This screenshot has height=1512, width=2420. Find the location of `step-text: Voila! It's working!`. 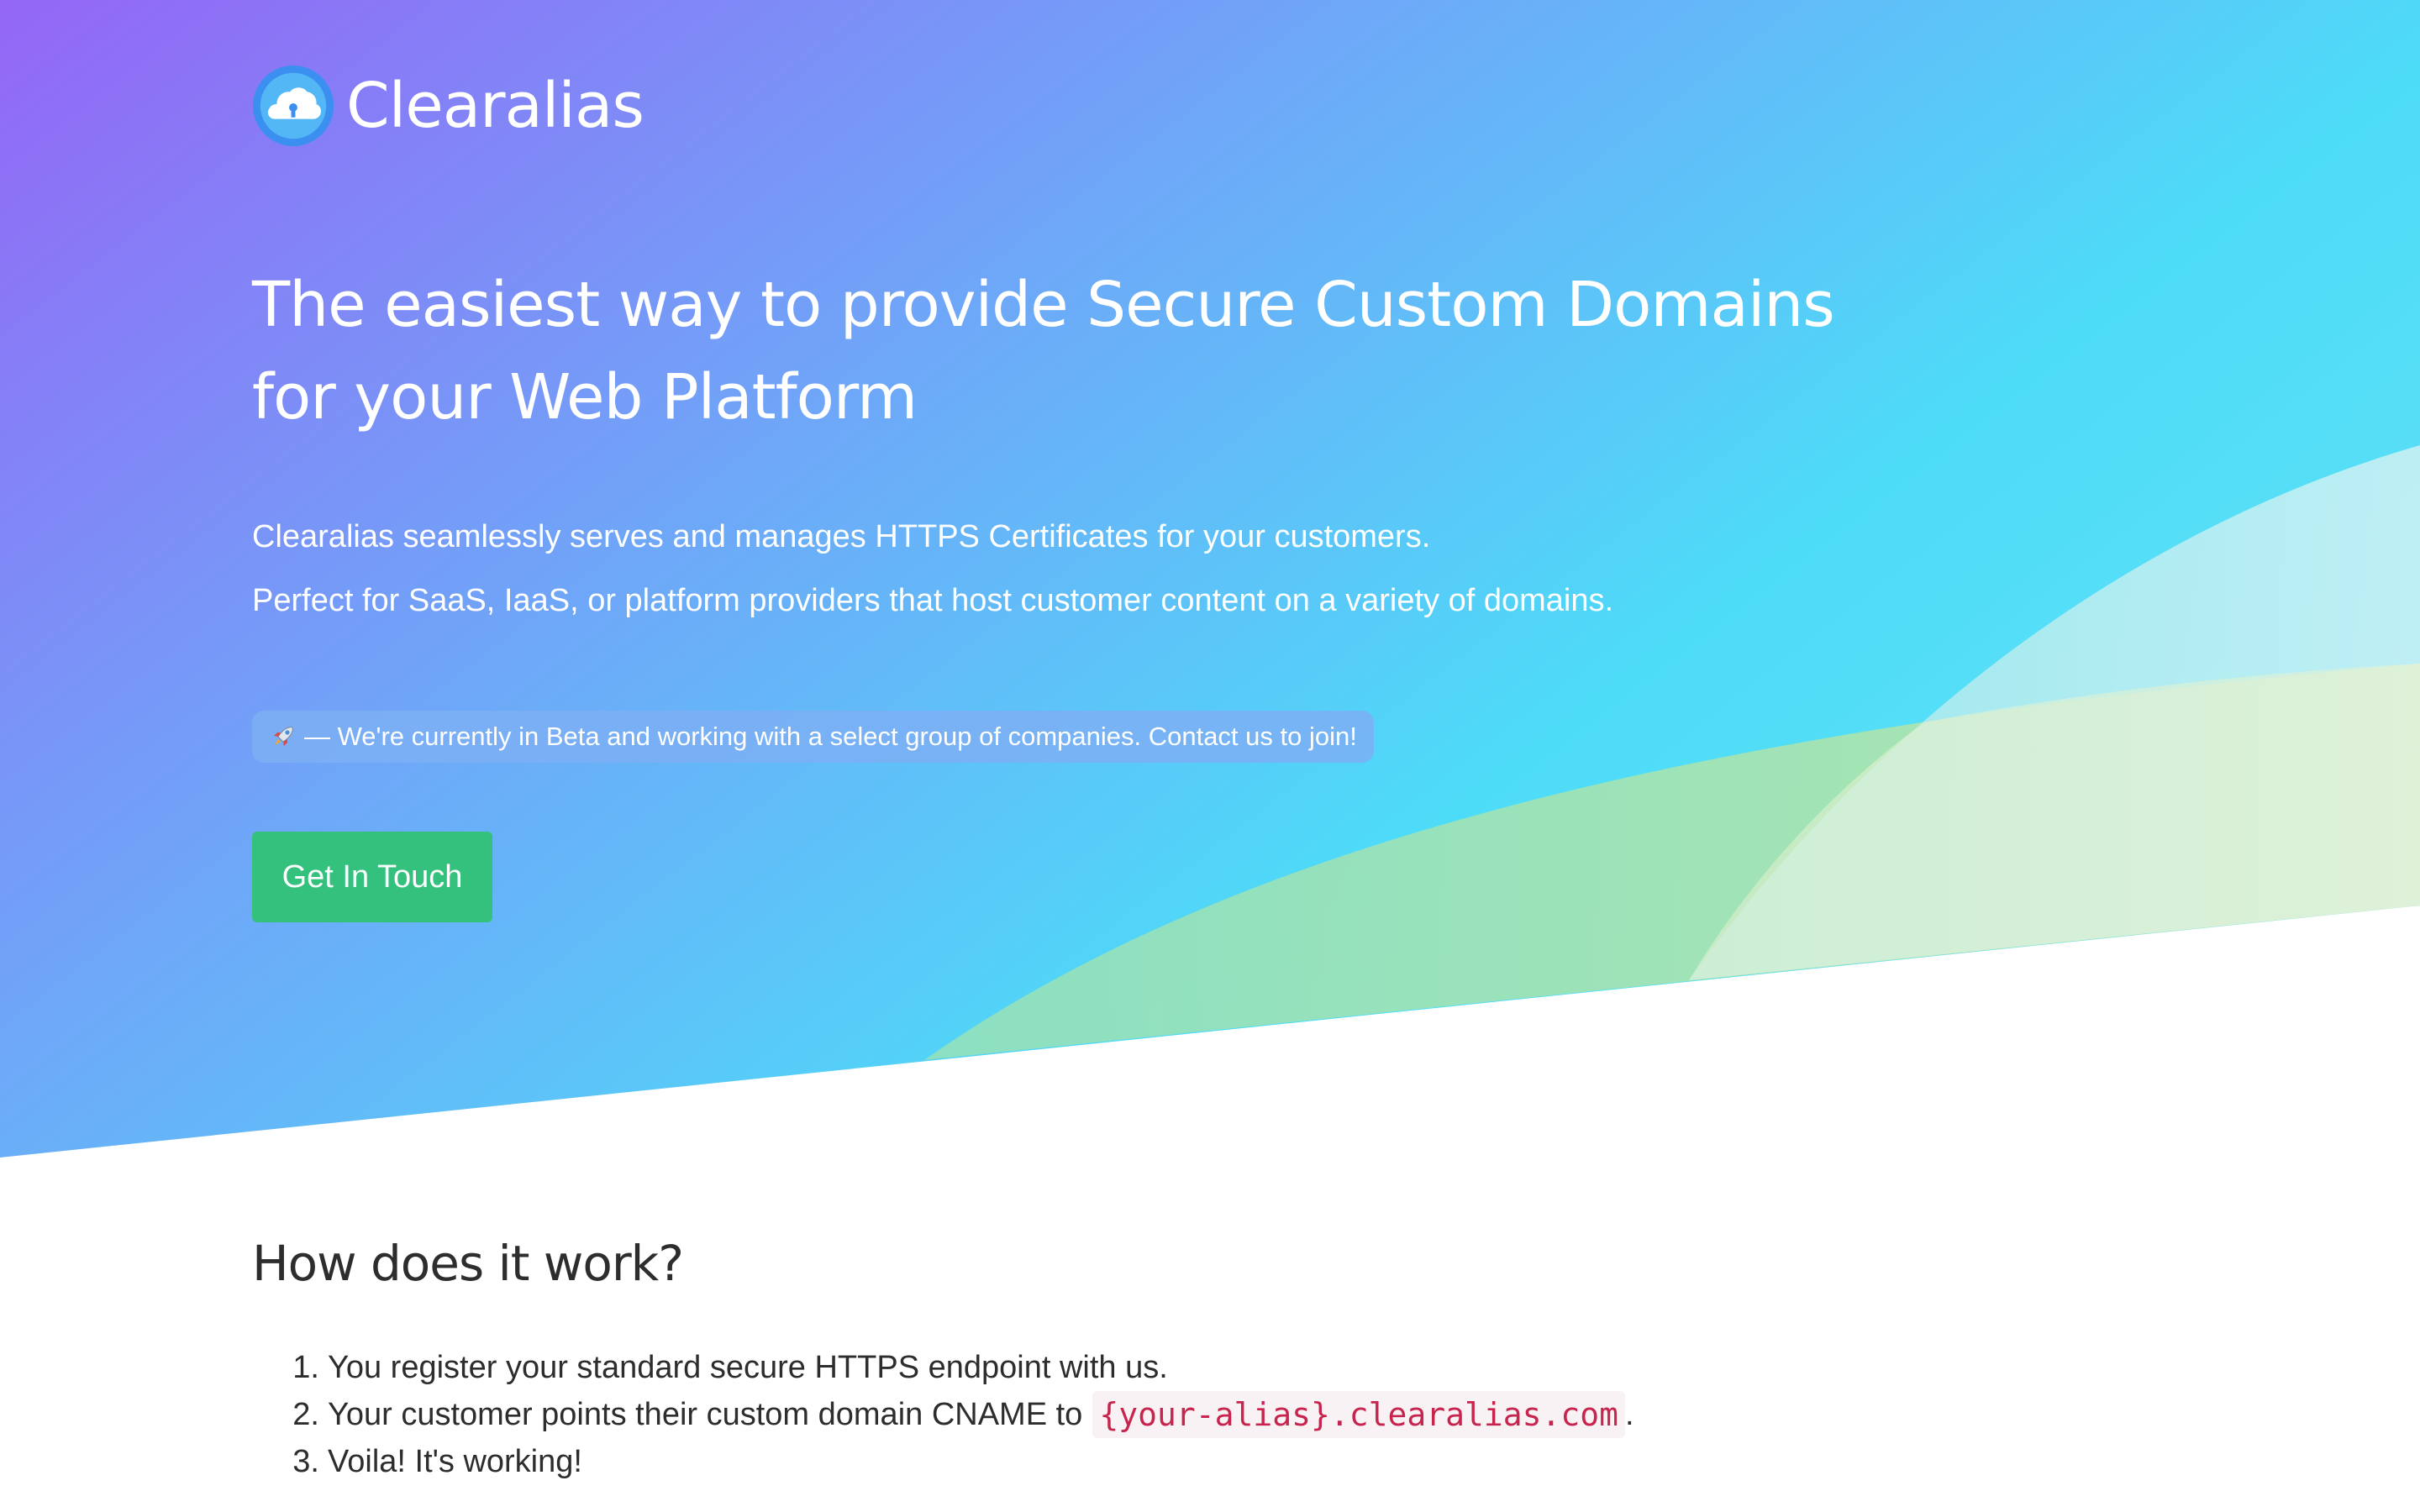

step-text: Voila! It's working! is located at coordinates (455, 1461).